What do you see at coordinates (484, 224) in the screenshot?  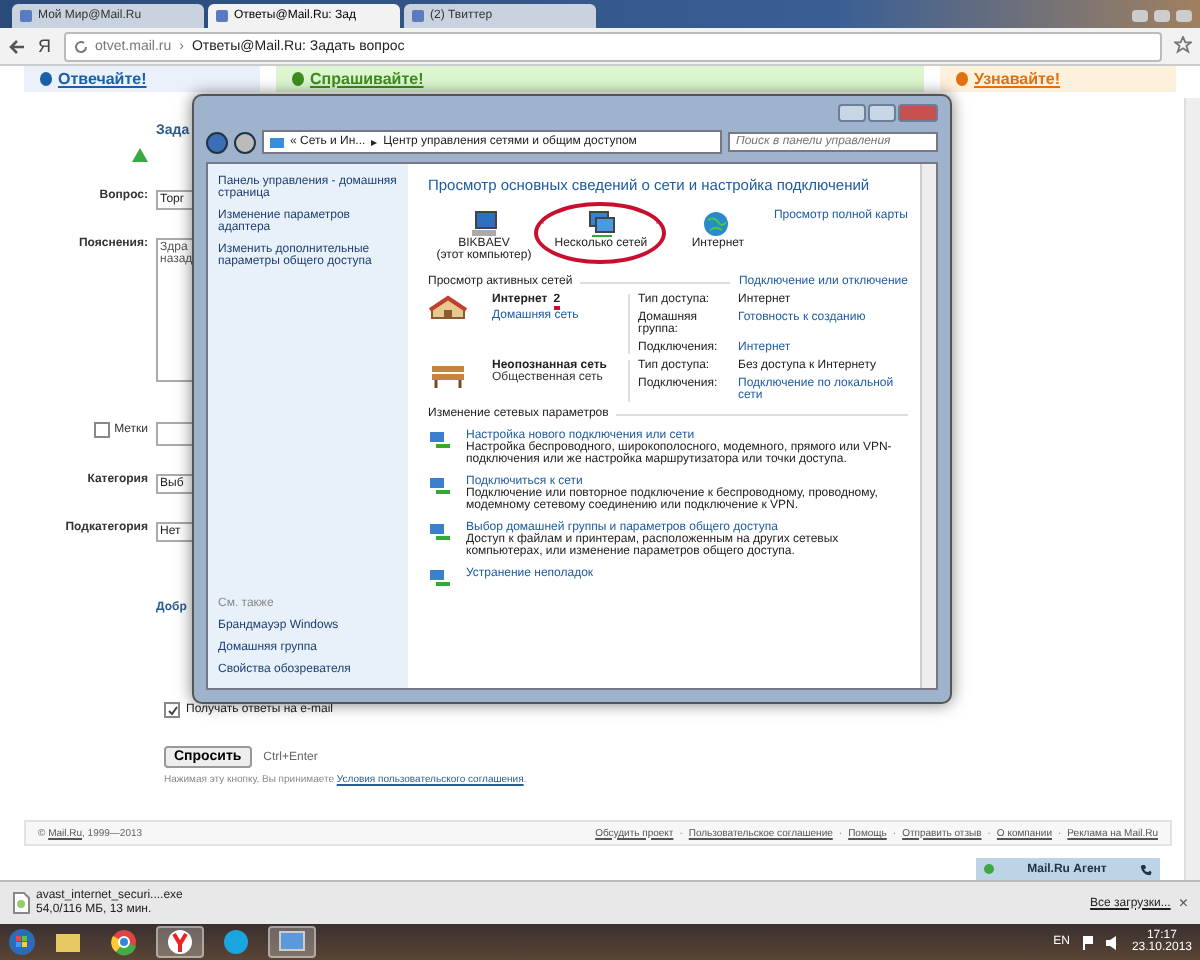 I see `computer-icon` at bounding box center [484, 224].